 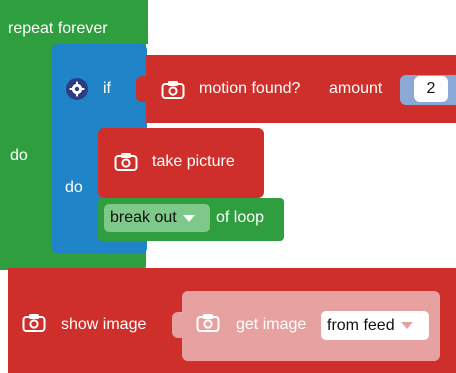 I want to click on break-loop-suffix: of loop, so click(x=240, y=217).